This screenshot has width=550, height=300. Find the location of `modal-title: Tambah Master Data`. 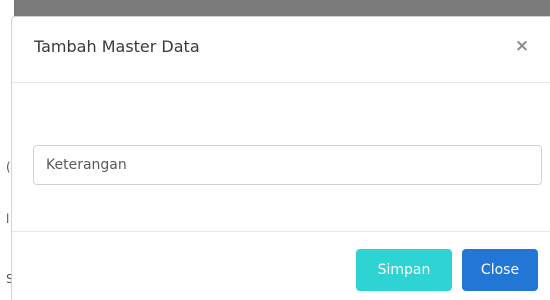

modal-title: Tambah Master Data is located at coordinates (117, 46).